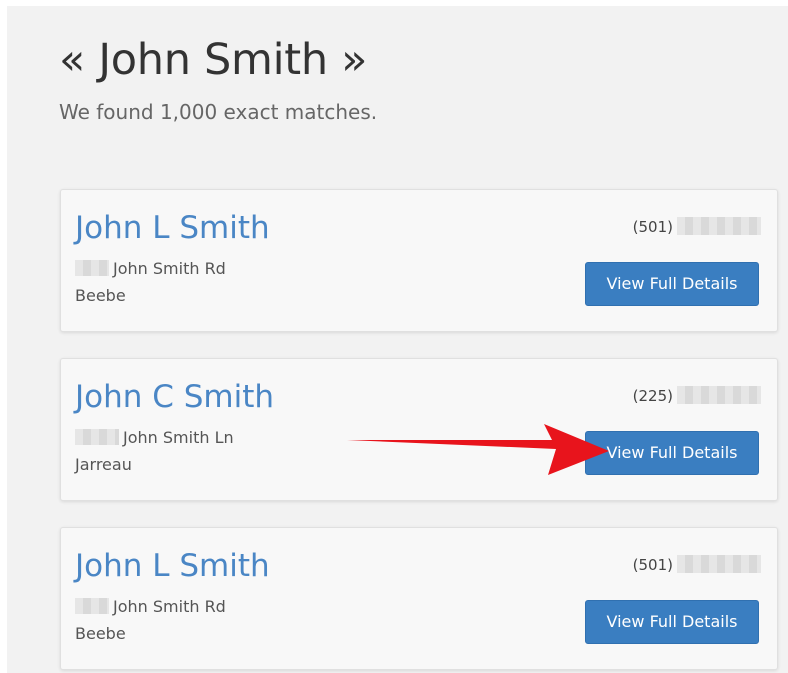  What do you see at coordinates (103, 464) in the screenshot?
I see `result-city: Jarreau` at bounding box center [103, 464].